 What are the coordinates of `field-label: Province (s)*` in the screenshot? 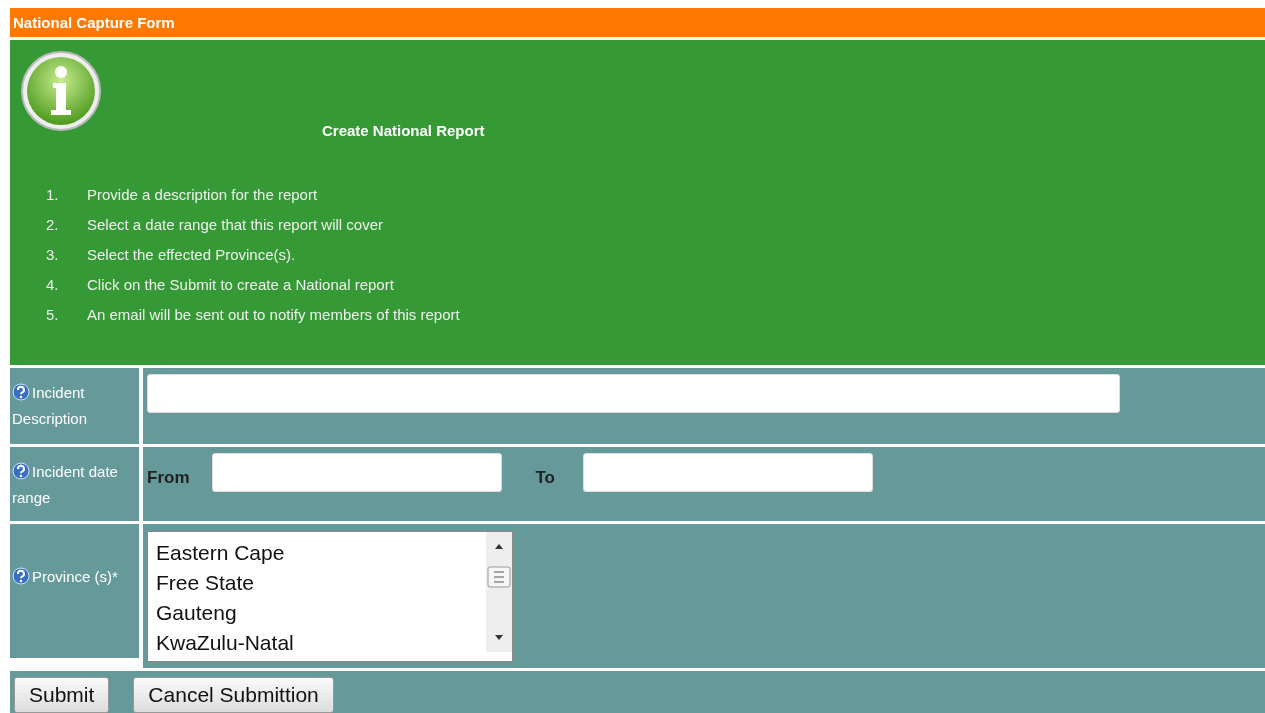 It's located at (65, 577).